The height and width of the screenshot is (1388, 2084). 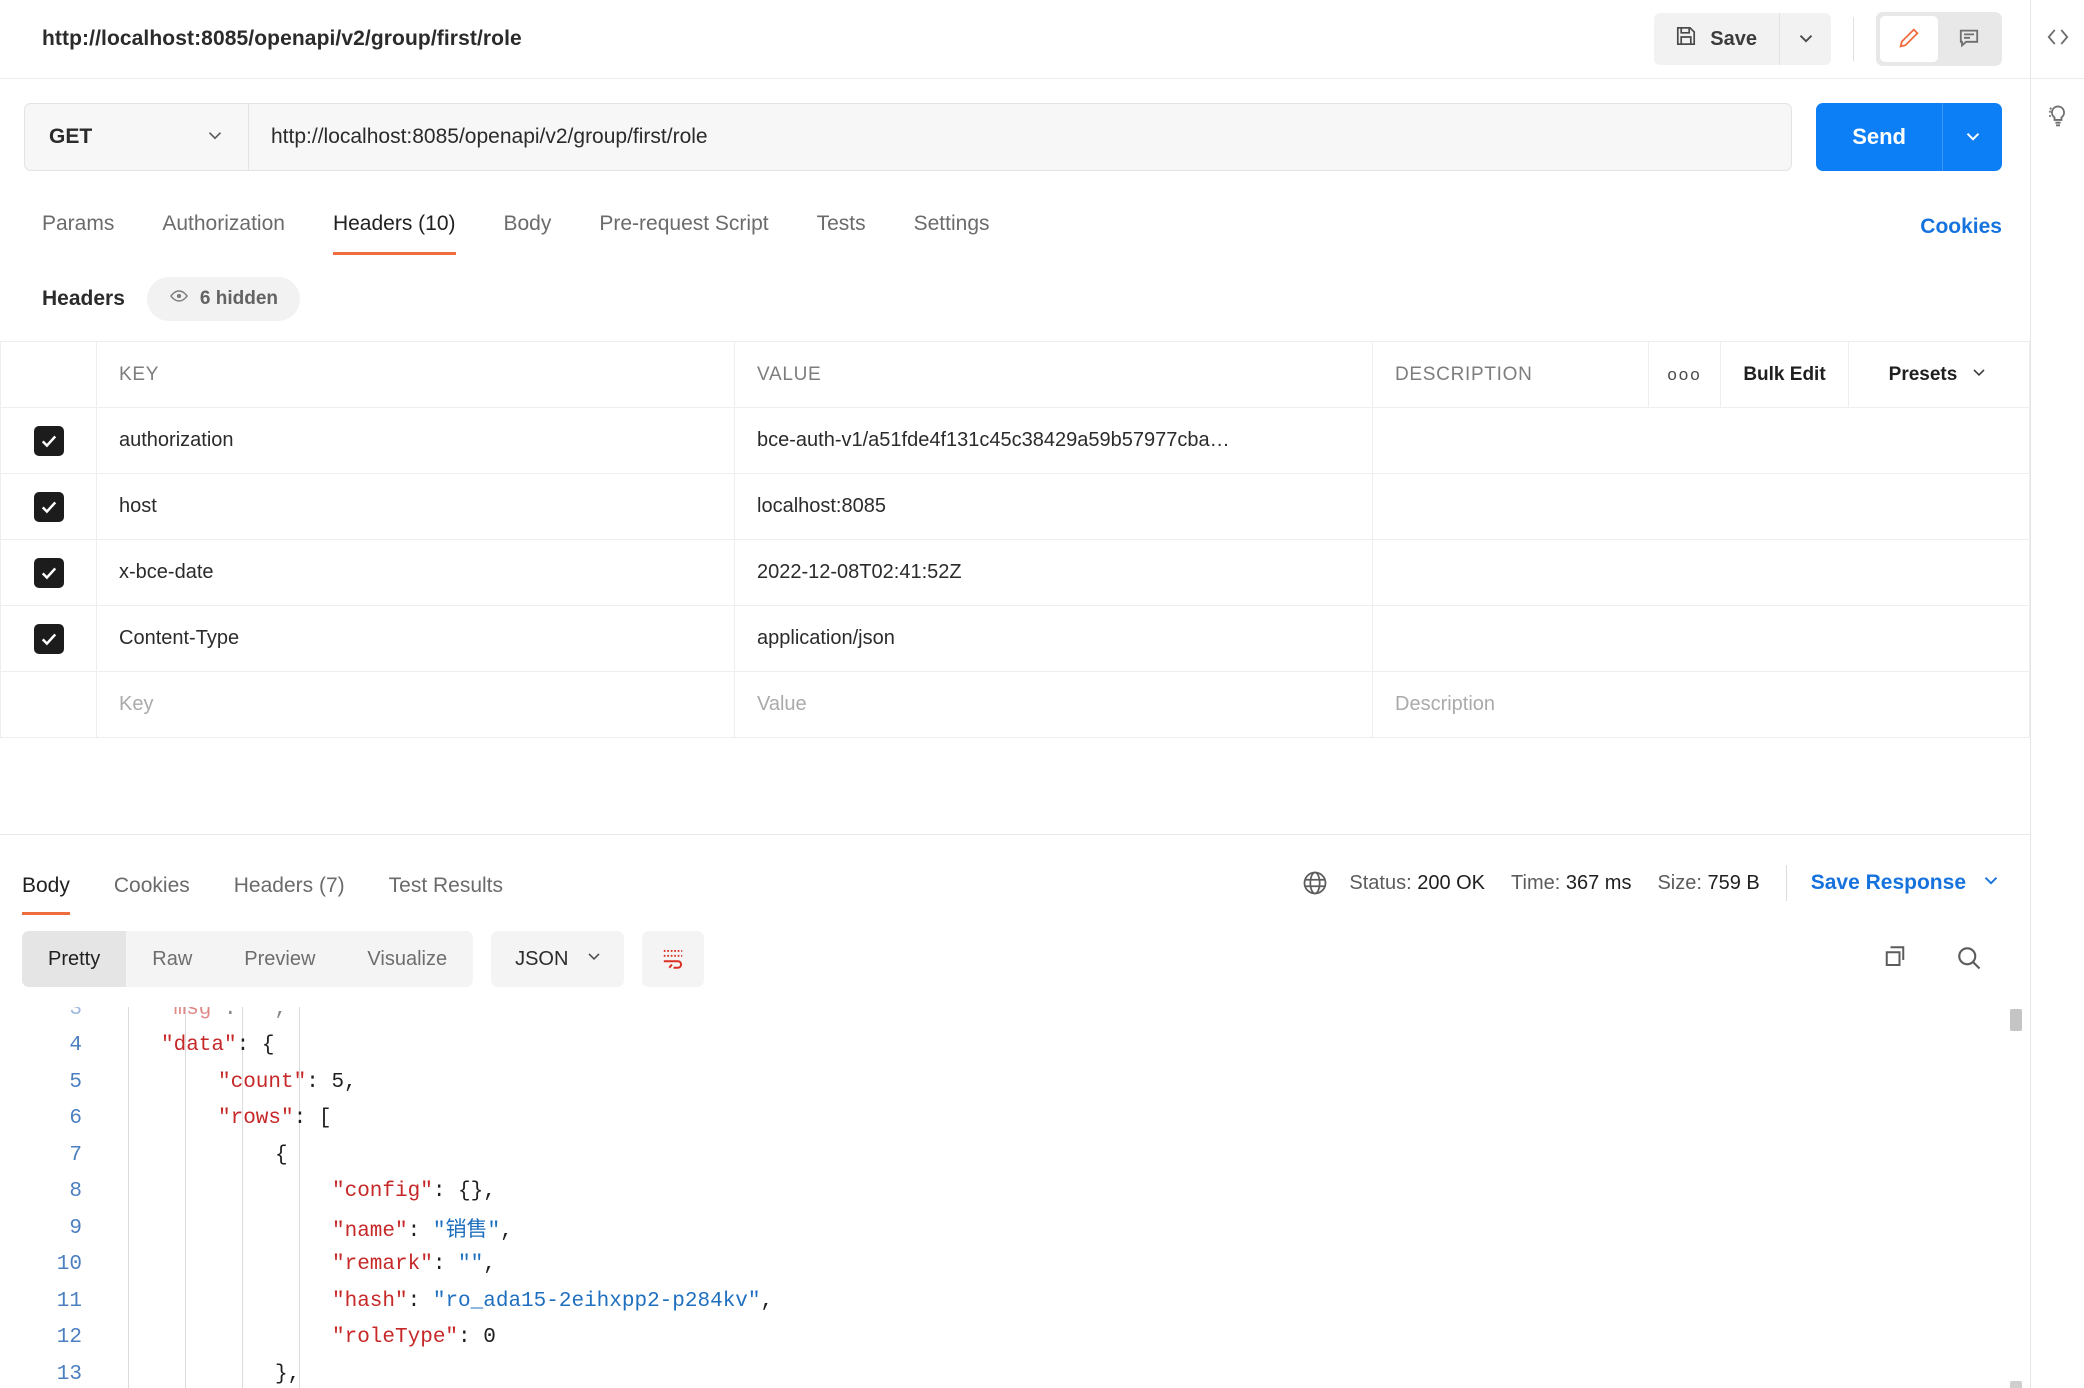 What do you see at coordinates (224, 1014) in the screenshot?
I see `code-line-text: "msg": "",` at bounding box center [224, 1014].